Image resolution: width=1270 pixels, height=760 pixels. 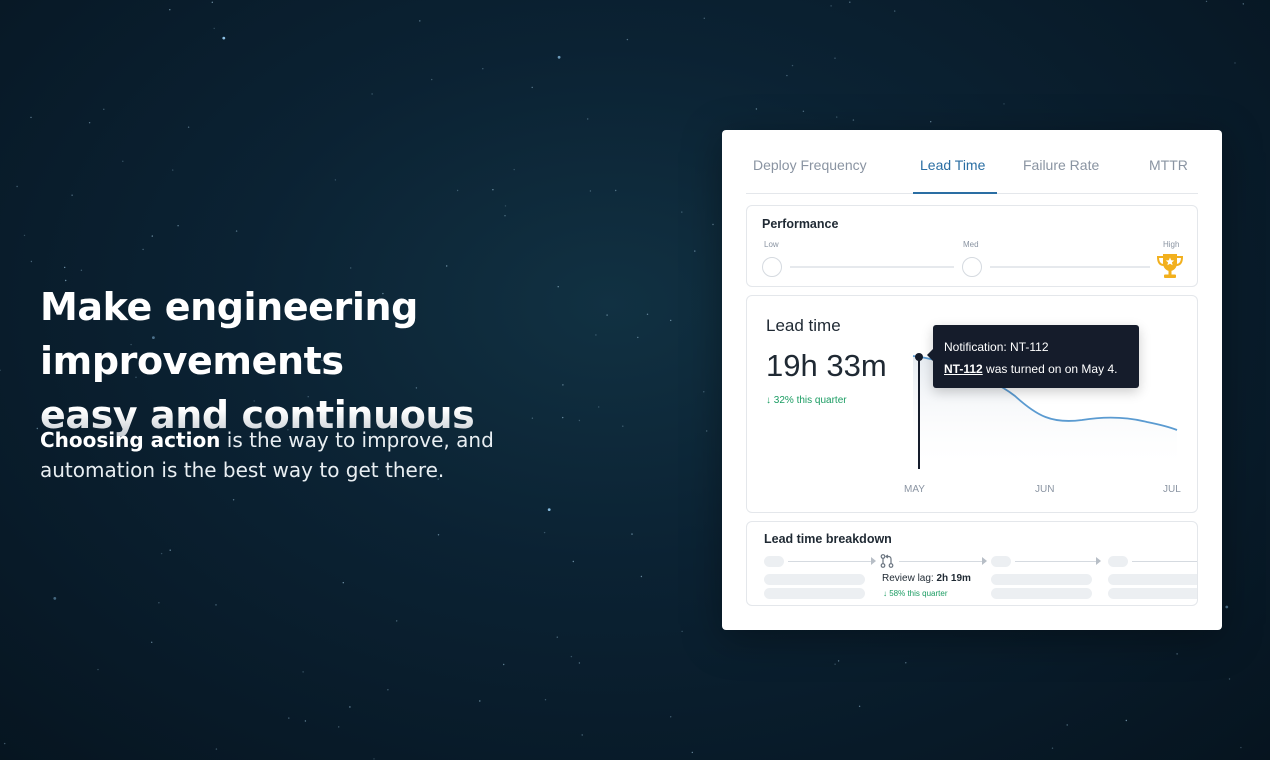 I want to click on tab-deploy-frequency: Deploy Frequency, so click(x=810, y=165).